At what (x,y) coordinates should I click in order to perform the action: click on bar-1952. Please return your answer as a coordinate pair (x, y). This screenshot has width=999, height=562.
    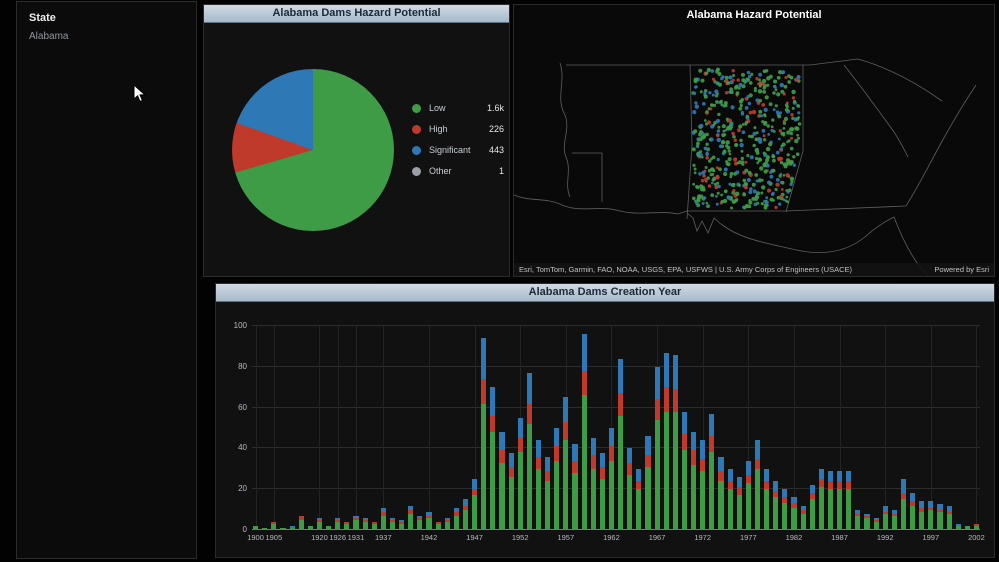
    Looking at the image, I should click on (520, 428).